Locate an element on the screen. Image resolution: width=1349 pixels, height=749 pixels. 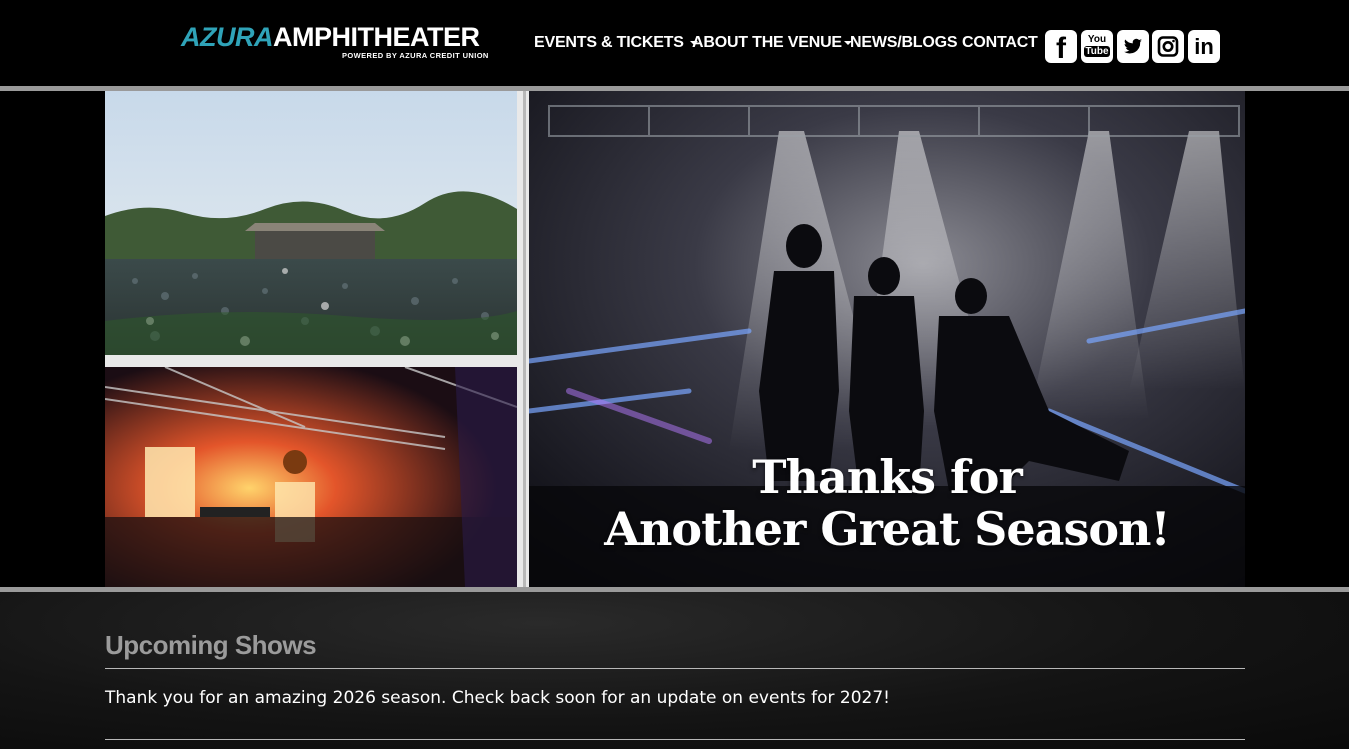
nav-events-tickets: EVENTS & TICKETS is located at coordinates (616, 43).